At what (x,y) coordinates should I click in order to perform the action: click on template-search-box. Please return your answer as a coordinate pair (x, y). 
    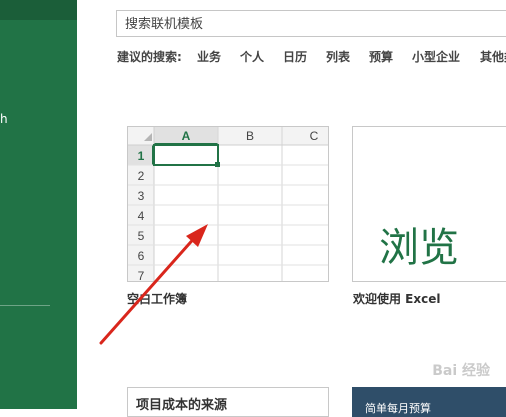
    Looking at the image, I should click on (311, 24).